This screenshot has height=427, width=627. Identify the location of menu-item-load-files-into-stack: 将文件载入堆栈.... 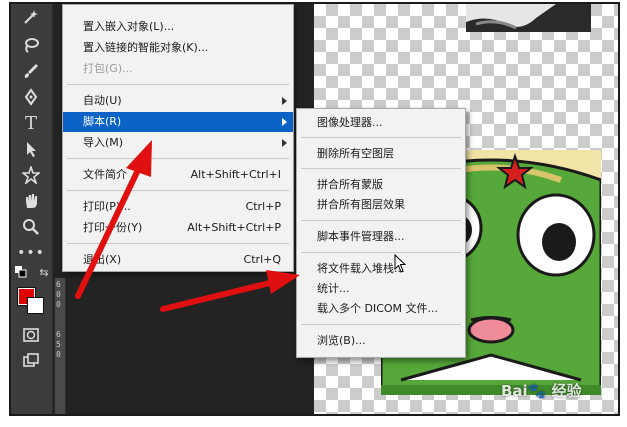
(381, 269).